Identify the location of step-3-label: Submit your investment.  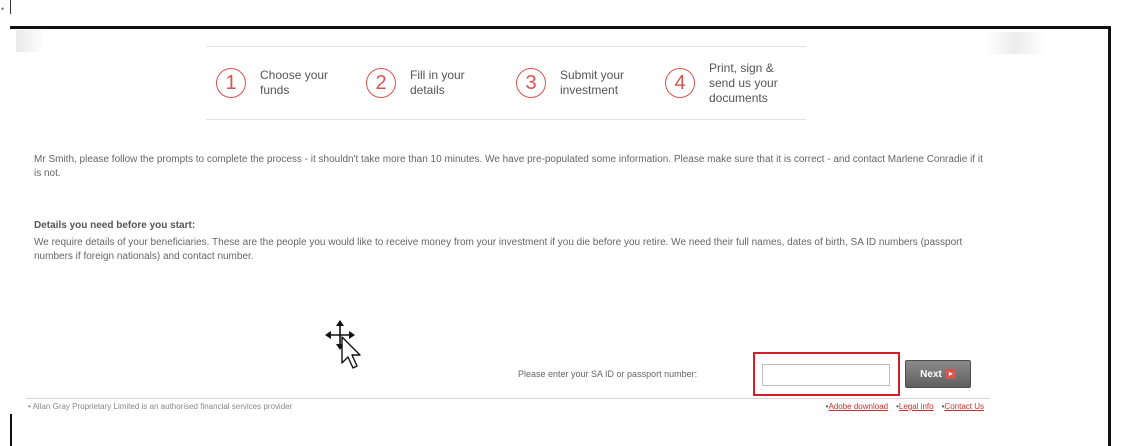
(592, 82).